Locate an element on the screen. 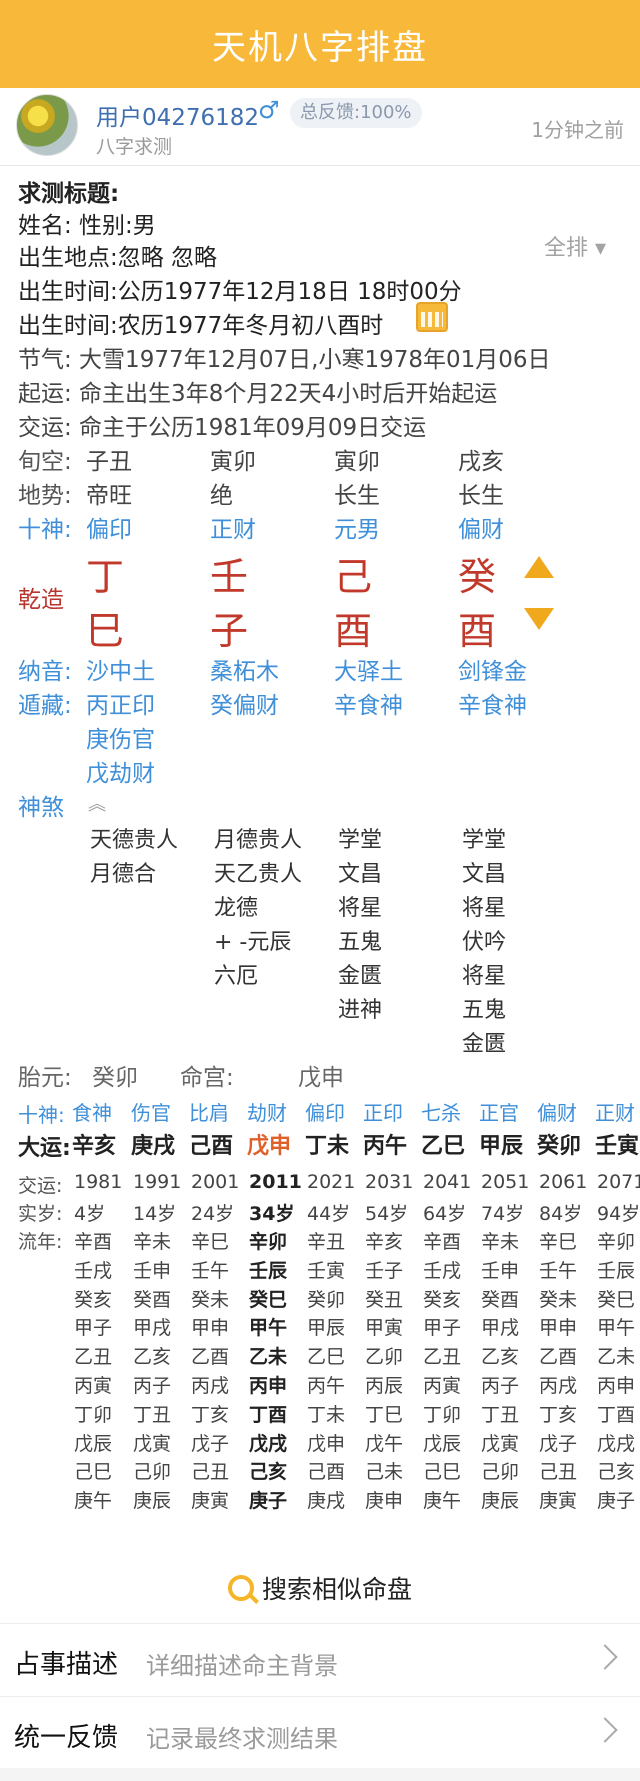  xunkong-3: 寅卯 is located at coordinates (357, 462).